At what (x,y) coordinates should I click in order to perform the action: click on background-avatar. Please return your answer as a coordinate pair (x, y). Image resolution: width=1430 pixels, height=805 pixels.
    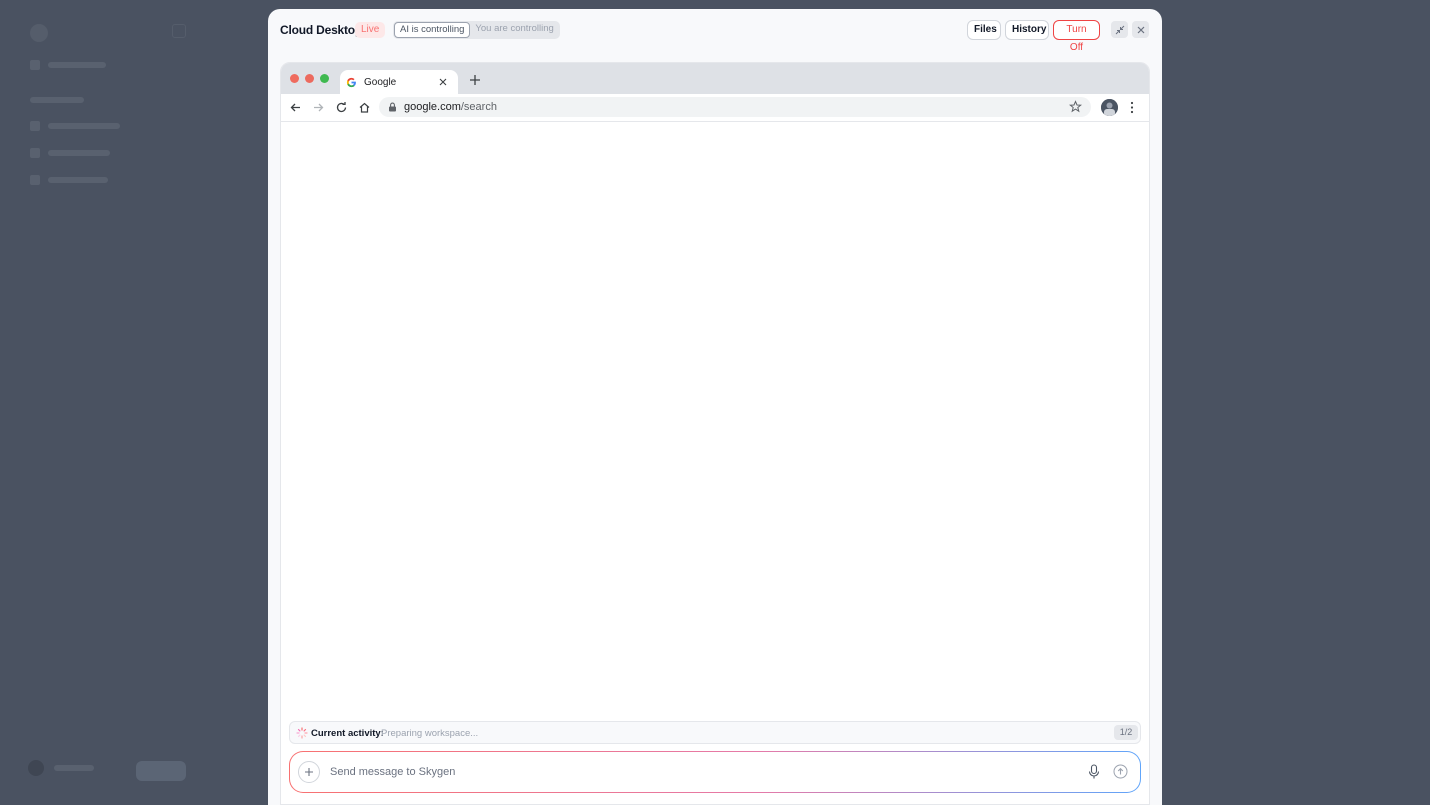
    Looking at the image, I should click on (36, 768).